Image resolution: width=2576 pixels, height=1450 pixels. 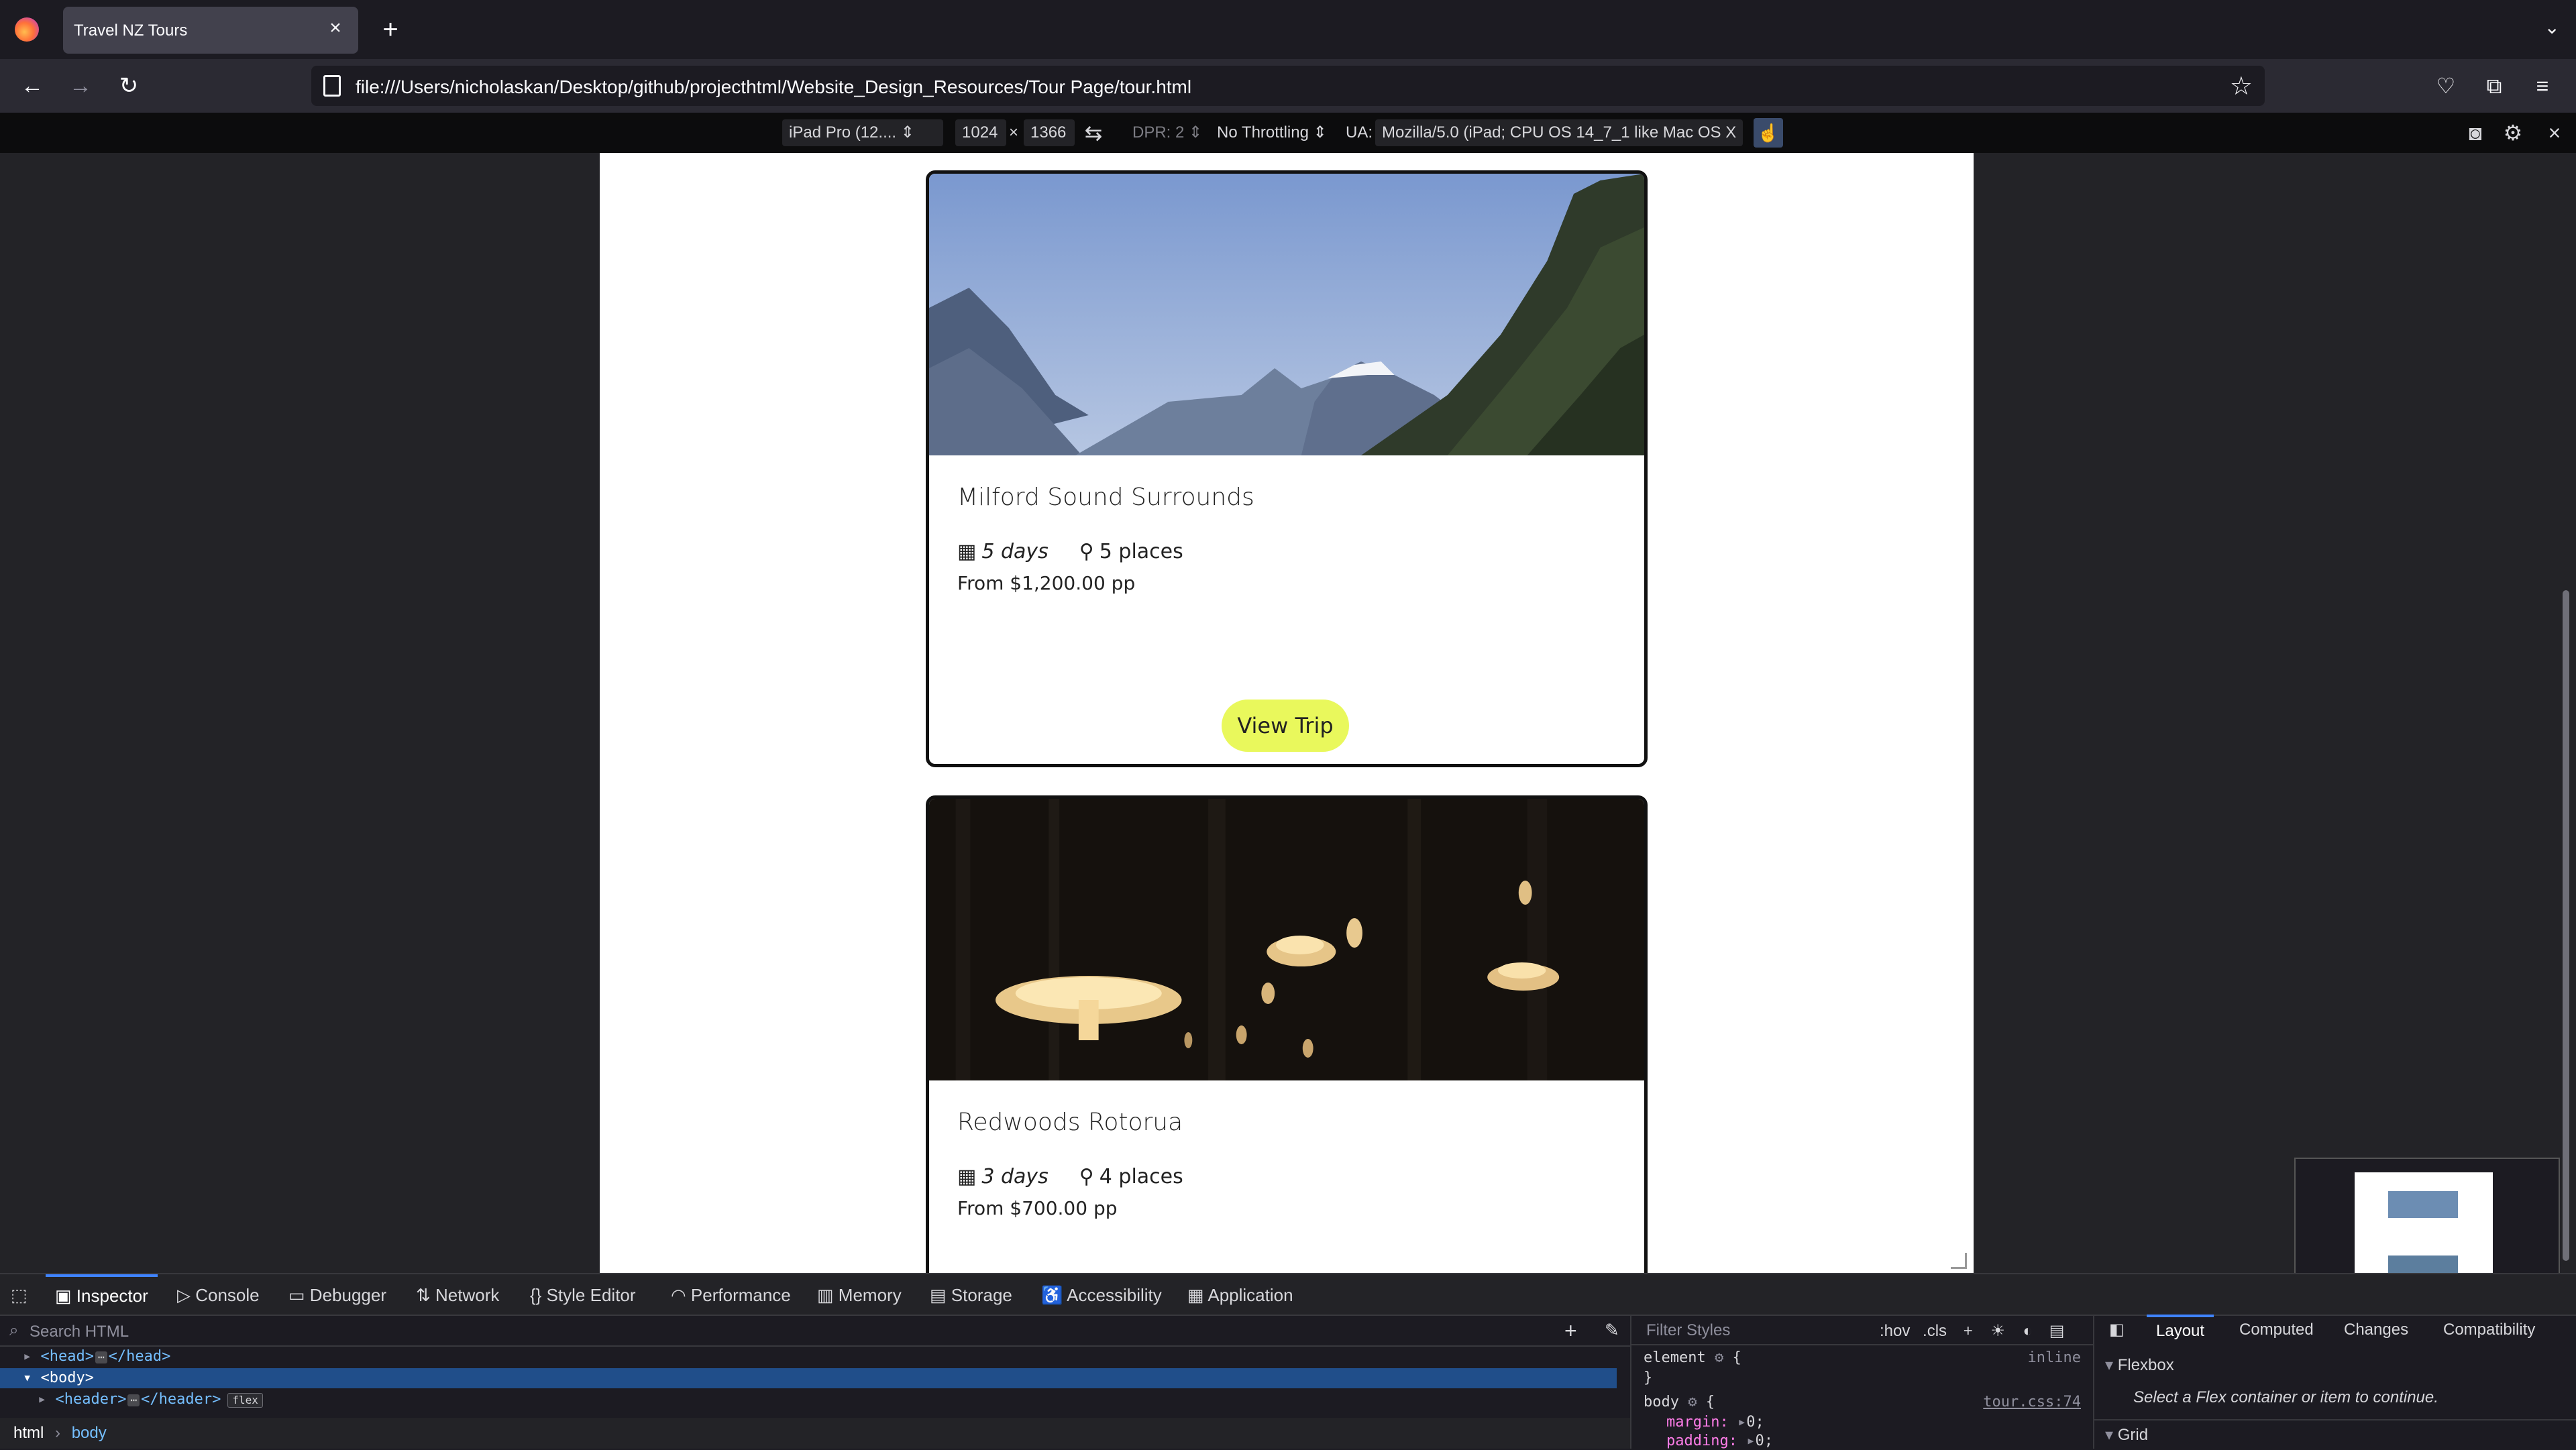 I want to click on chevron-down-icon: ⌄, so click(x=2552, y=27).